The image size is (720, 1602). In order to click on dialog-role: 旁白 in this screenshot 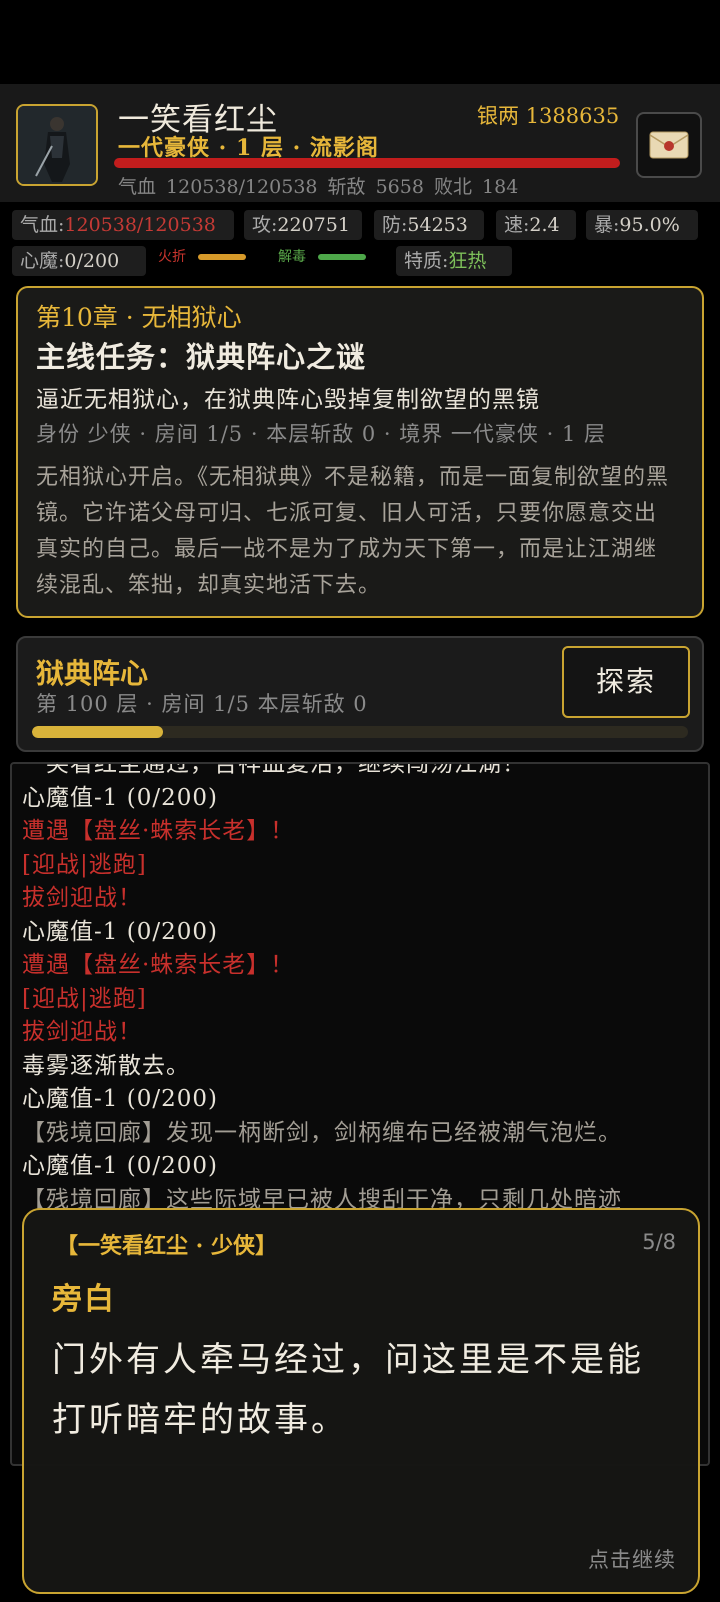, I will do `click(84, 1299)`.